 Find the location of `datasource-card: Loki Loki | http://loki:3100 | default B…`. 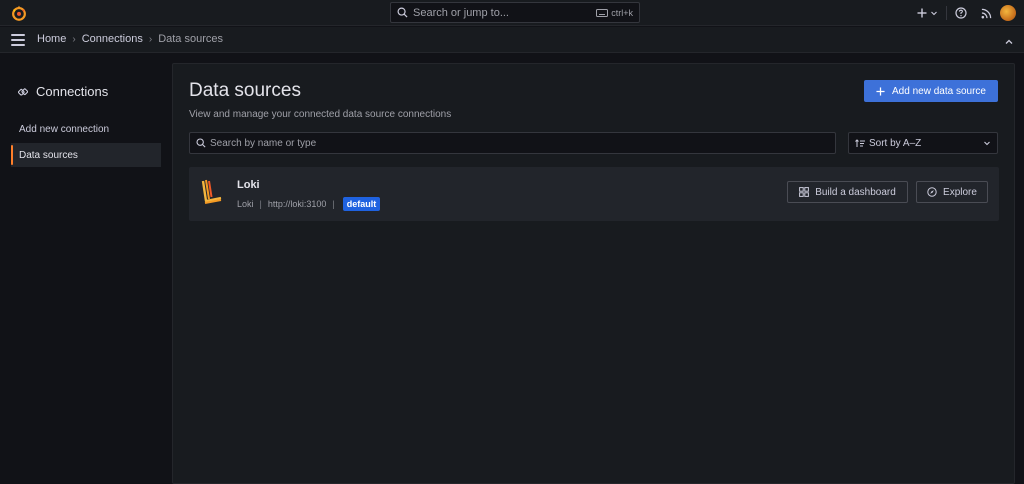

datasource-card: Loki Loki | http://loki:3100 | default B… is located at coordinates (594, 194).